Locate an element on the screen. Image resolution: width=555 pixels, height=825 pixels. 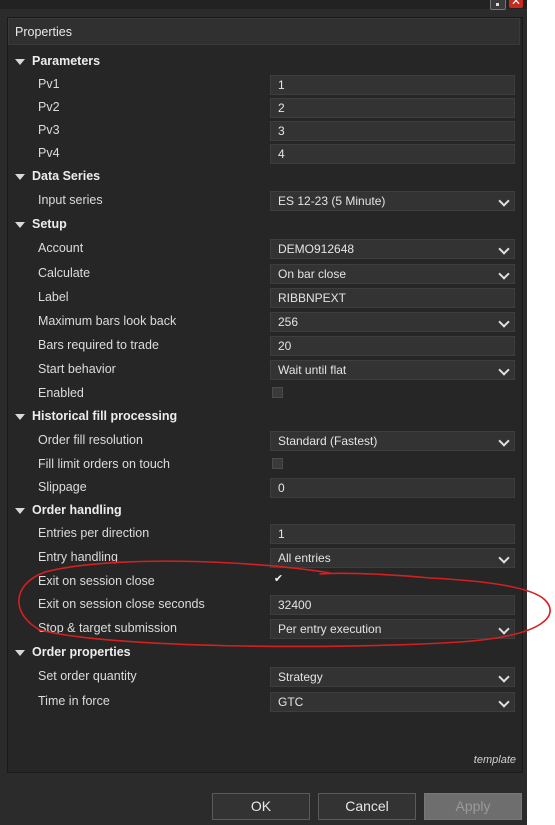
property-label: Label is located at coordinates (53, 297).